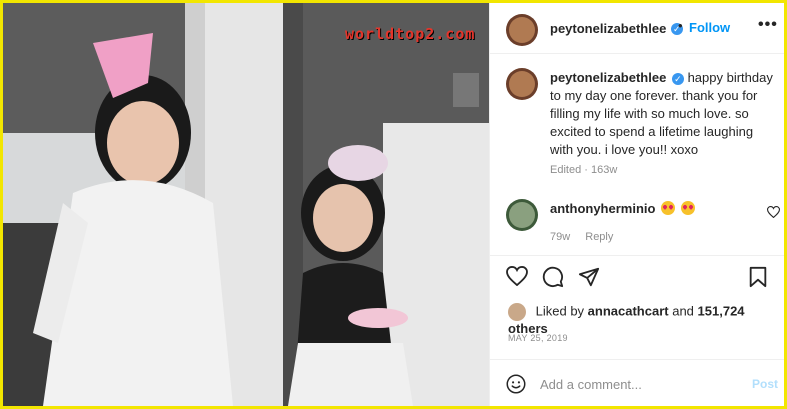 This screenshot has width=787, height=409. Describe the element at coordinates (538, 338) in the screenshot. I see `post-date: MAY 25, 2019` at that location.